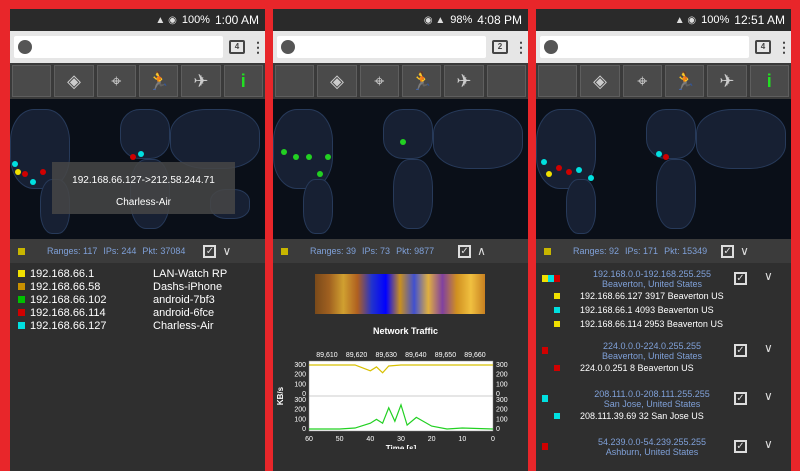 The height and width of the screenshot is (471, 800). What do you see at coordinates (137, 20) in the screenshot?
I see `status-bar: ▲ ◉ 100% 1:00 AM` at bounding box center [137, 20].